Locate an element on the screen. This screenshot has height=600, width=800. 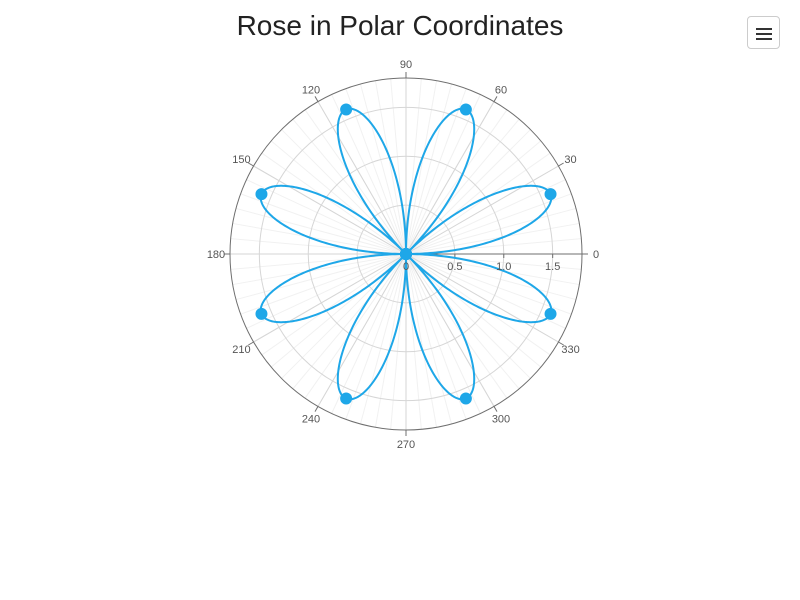
angular-tick-label: 240 is located at coordinates (311, 420).